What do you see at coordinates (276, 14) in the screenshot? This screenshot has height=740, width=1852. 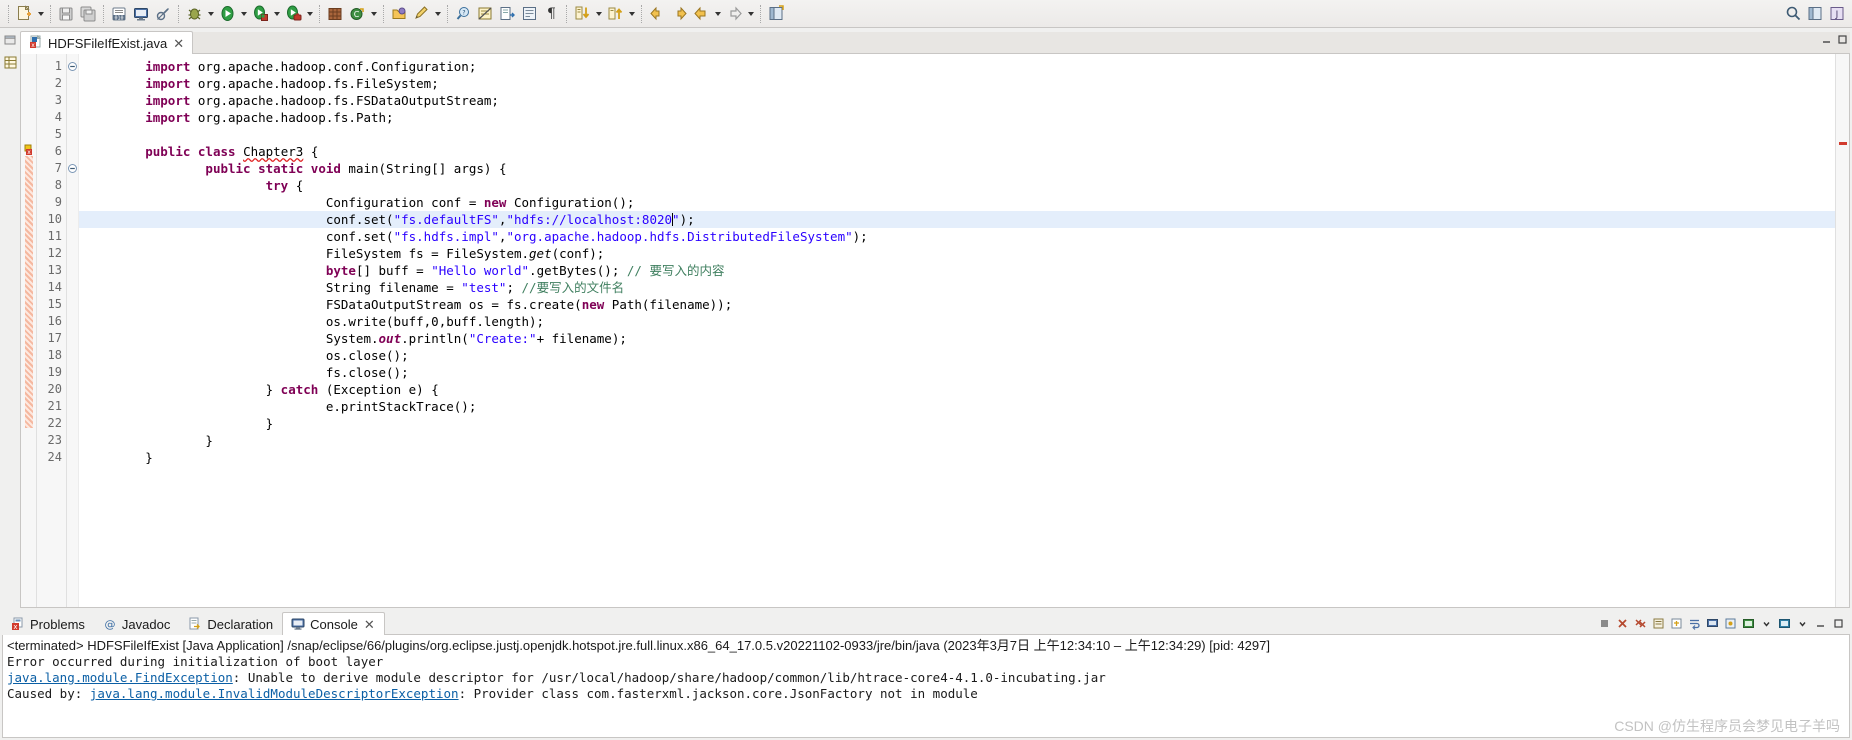 I see `coverage-dropdown` at bounding box center [276, 14].